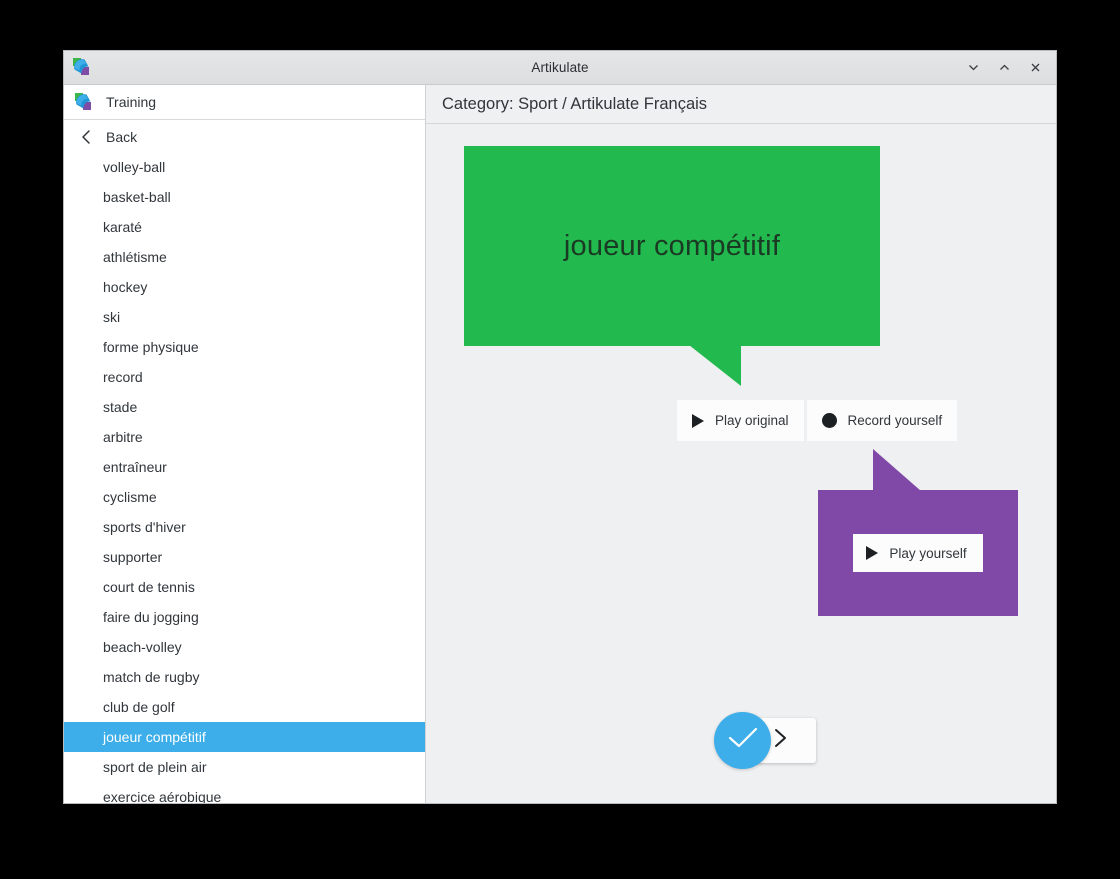 This screenshot has width=1120, height=879. I want to click on back-button-label: Back, so click(122, 137).